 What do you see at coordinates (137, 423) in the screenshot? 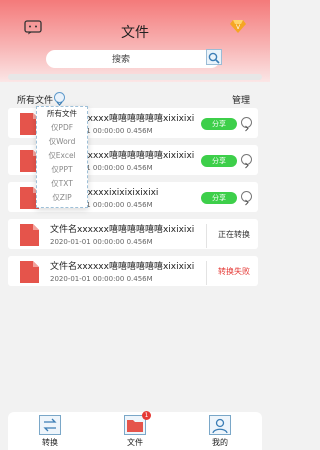
I see `folder-icon: 1` at bounding box center [137, 423].